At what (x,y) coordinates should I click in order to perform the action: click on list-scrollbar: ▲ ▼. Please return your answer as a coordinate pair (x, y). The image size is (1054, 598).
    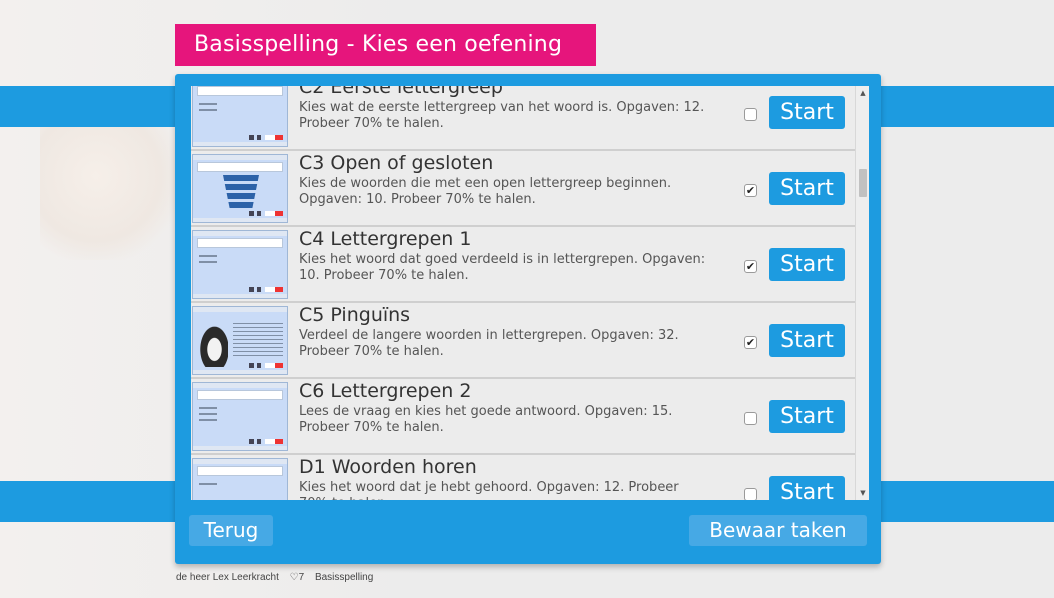
    Looking at the image, I should click on (862, 293).